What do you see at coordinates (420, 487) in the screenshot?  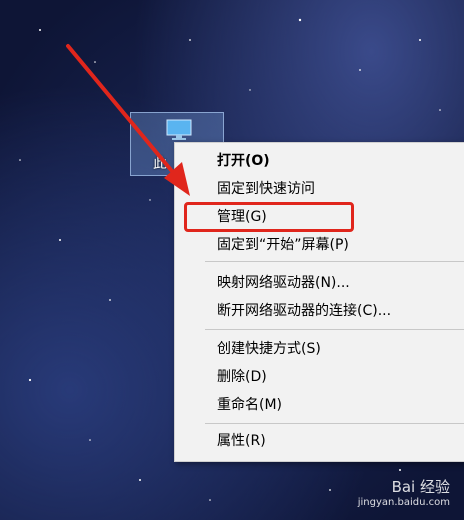 I see `watermark-text: Bai 经验` at bounding box center [420, 487].